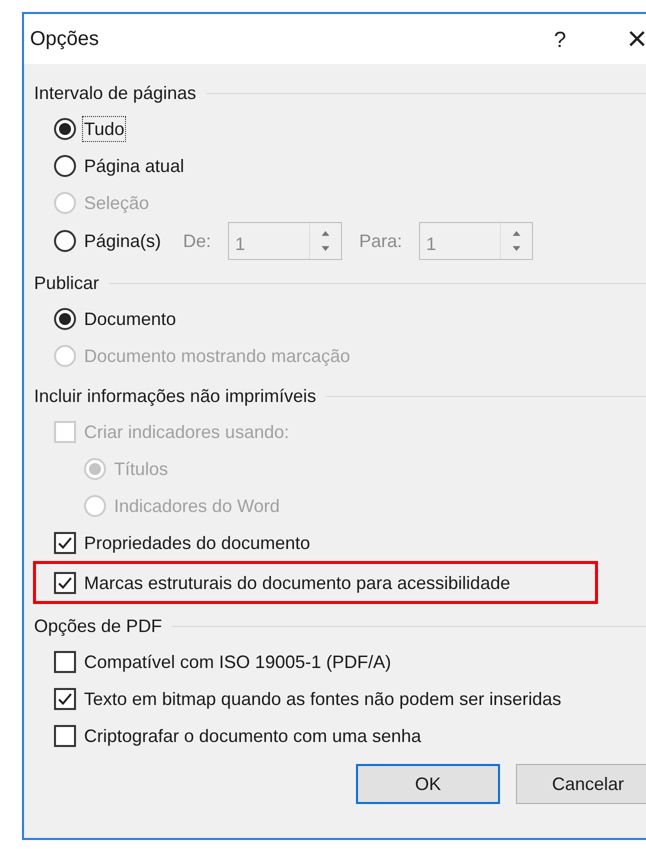 Image resolution: width=646 pixels, height=849 pixels. What do you see at coordinates (237, 662) in the screenshot?
I see `option-label: Compatível com ISO 19005-1 (PDF/A)` at bounding box center [237, 662].